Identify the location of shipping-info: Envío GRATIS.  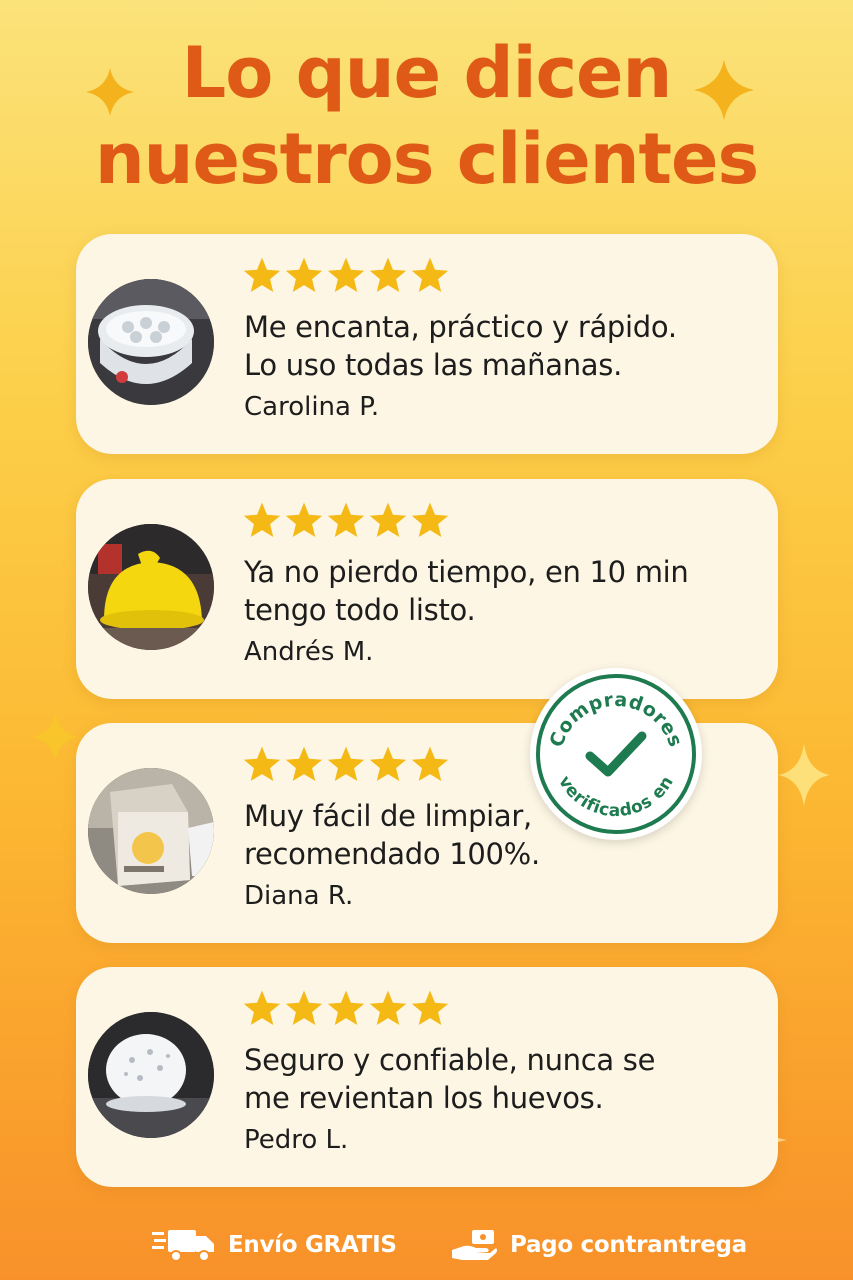
(274, 1245).